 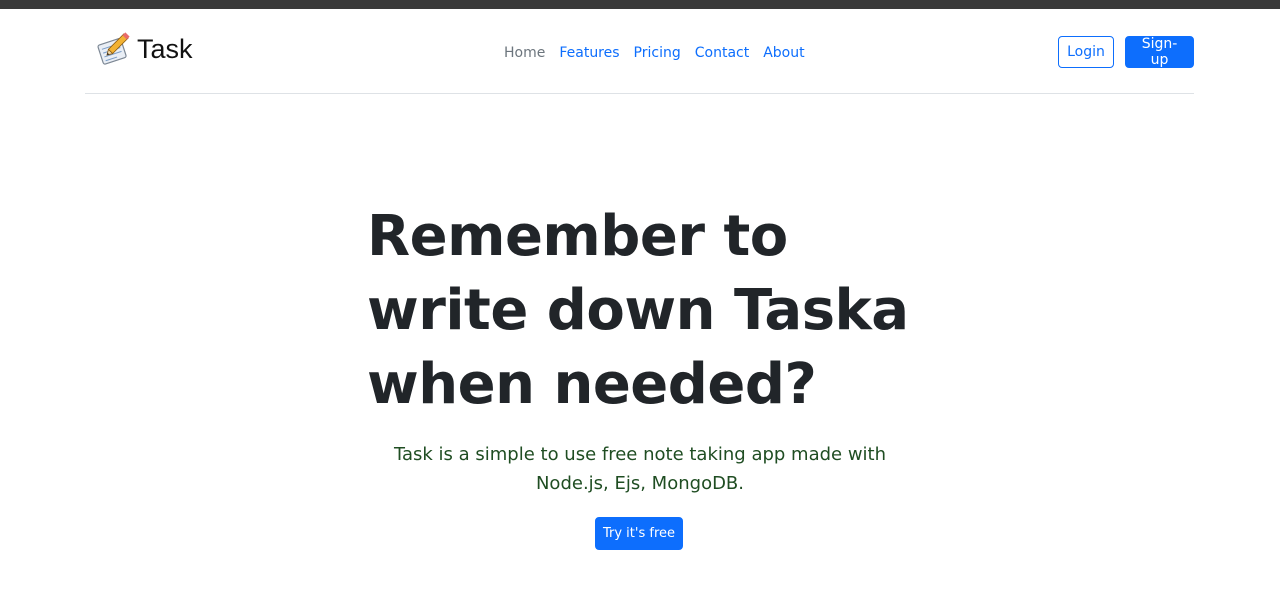 What do you see at coordinates (1159, 52) in the screenshot?
I see `signup-button: Sign-up` at bounding box center [1159, 52].